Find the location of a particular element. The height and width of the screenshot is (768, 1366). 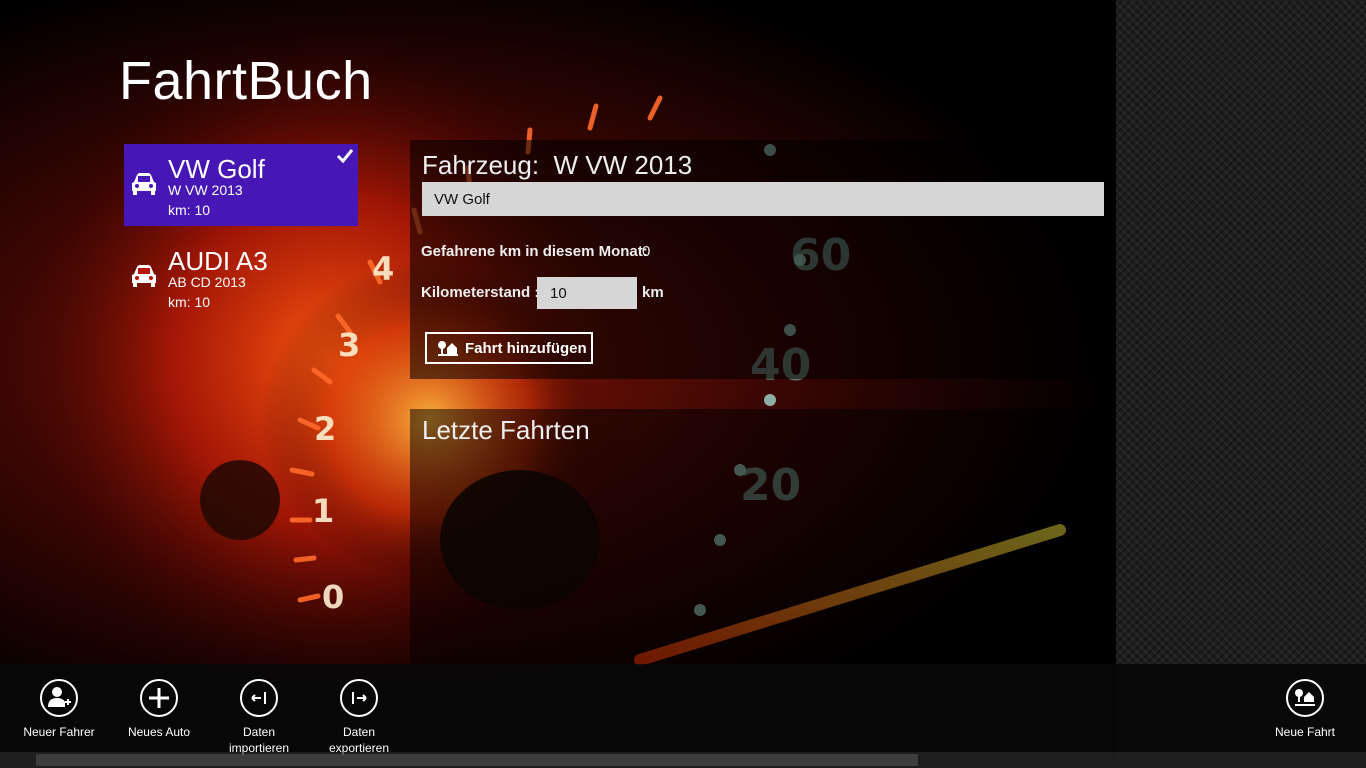

scrollbar-thumb is located at coordinates (477, 760).